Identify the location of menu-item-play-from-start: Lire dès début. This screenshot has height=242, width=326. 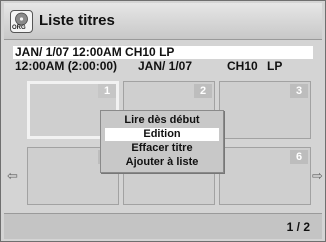
(162, 120).